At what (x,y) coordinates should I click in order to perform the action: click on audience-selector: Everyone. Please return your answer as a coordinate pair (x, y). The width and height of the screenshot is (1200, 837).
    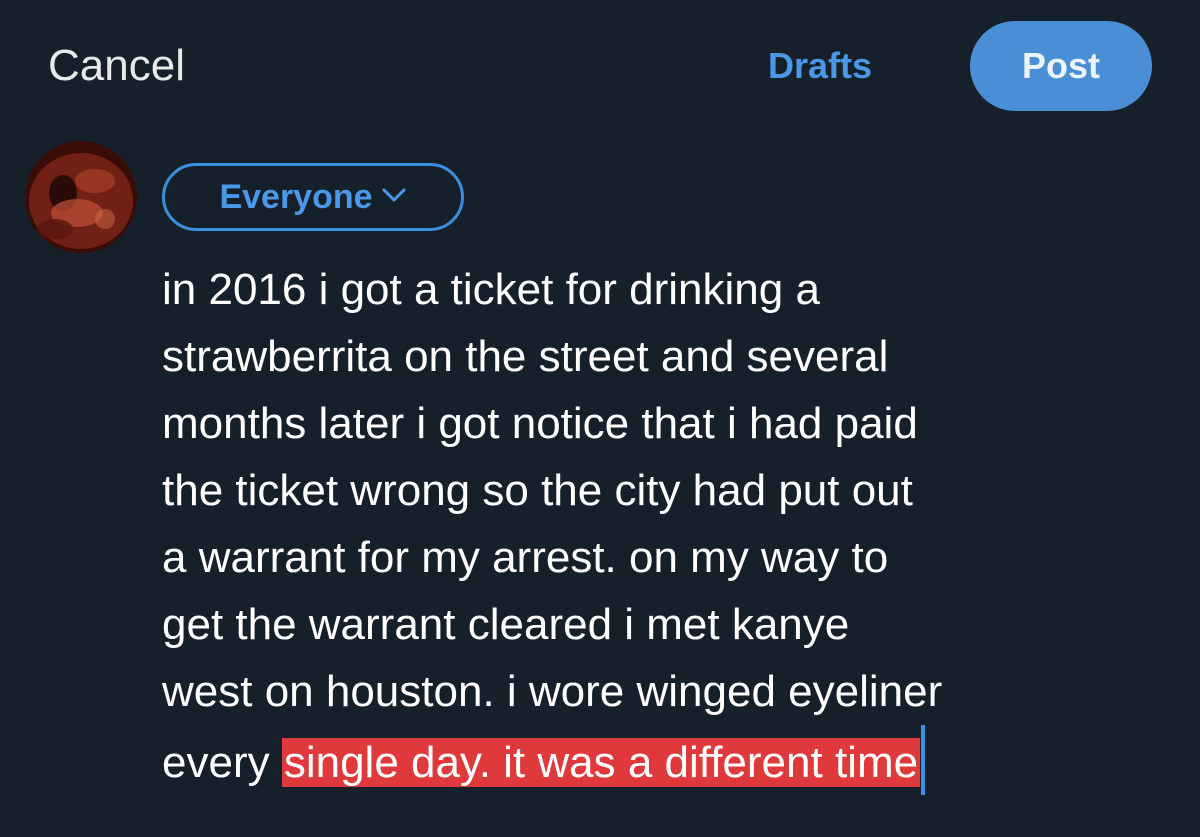
    Looking at the image, I should click on (313, 197).